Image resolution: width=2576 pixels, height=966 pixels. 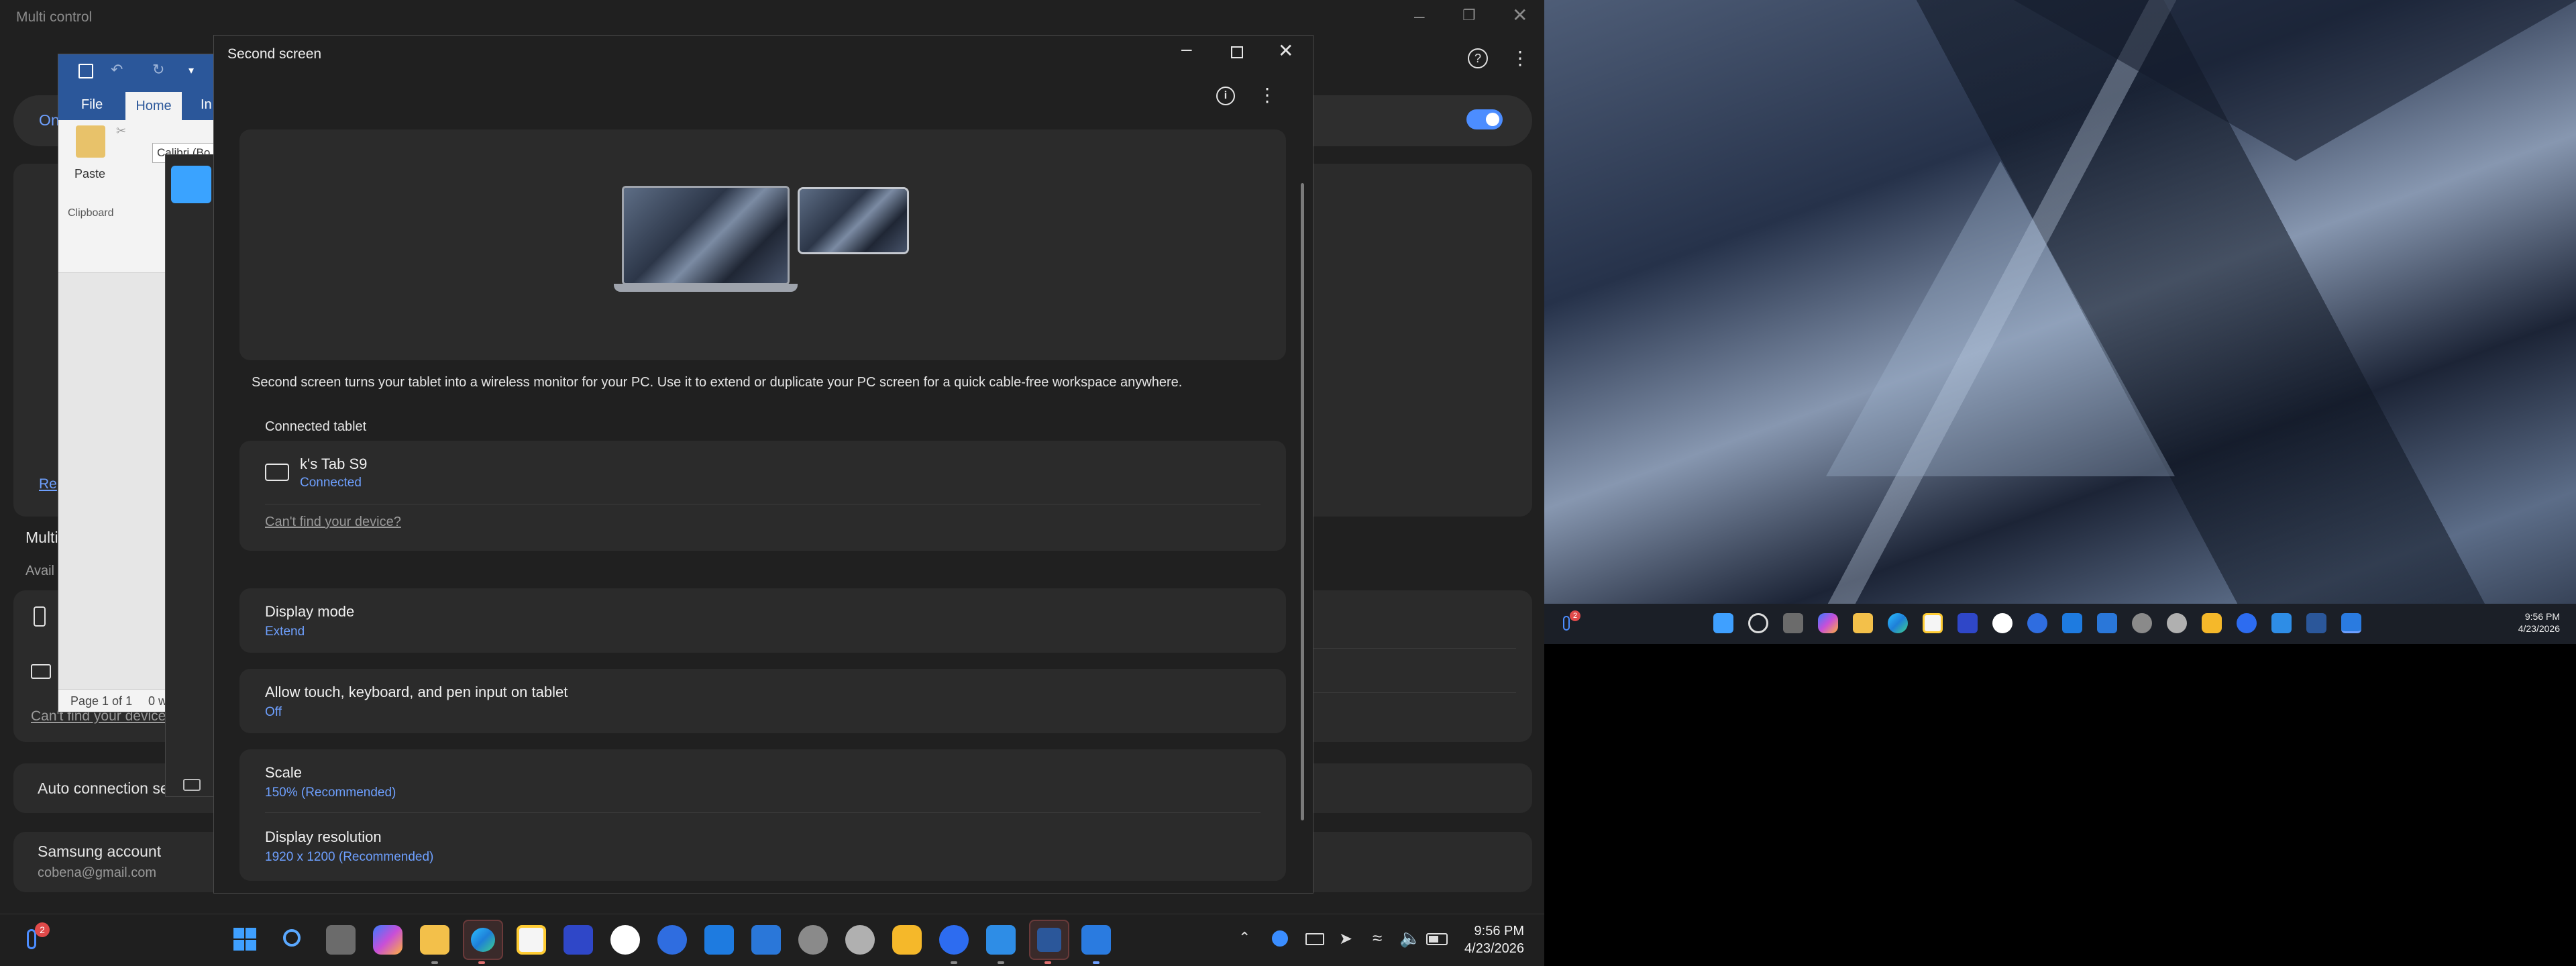 What do you see at coordinates (1478, 58) in the screenshot?
I see `help-icon: ?` at bounding box center [1478, 58].